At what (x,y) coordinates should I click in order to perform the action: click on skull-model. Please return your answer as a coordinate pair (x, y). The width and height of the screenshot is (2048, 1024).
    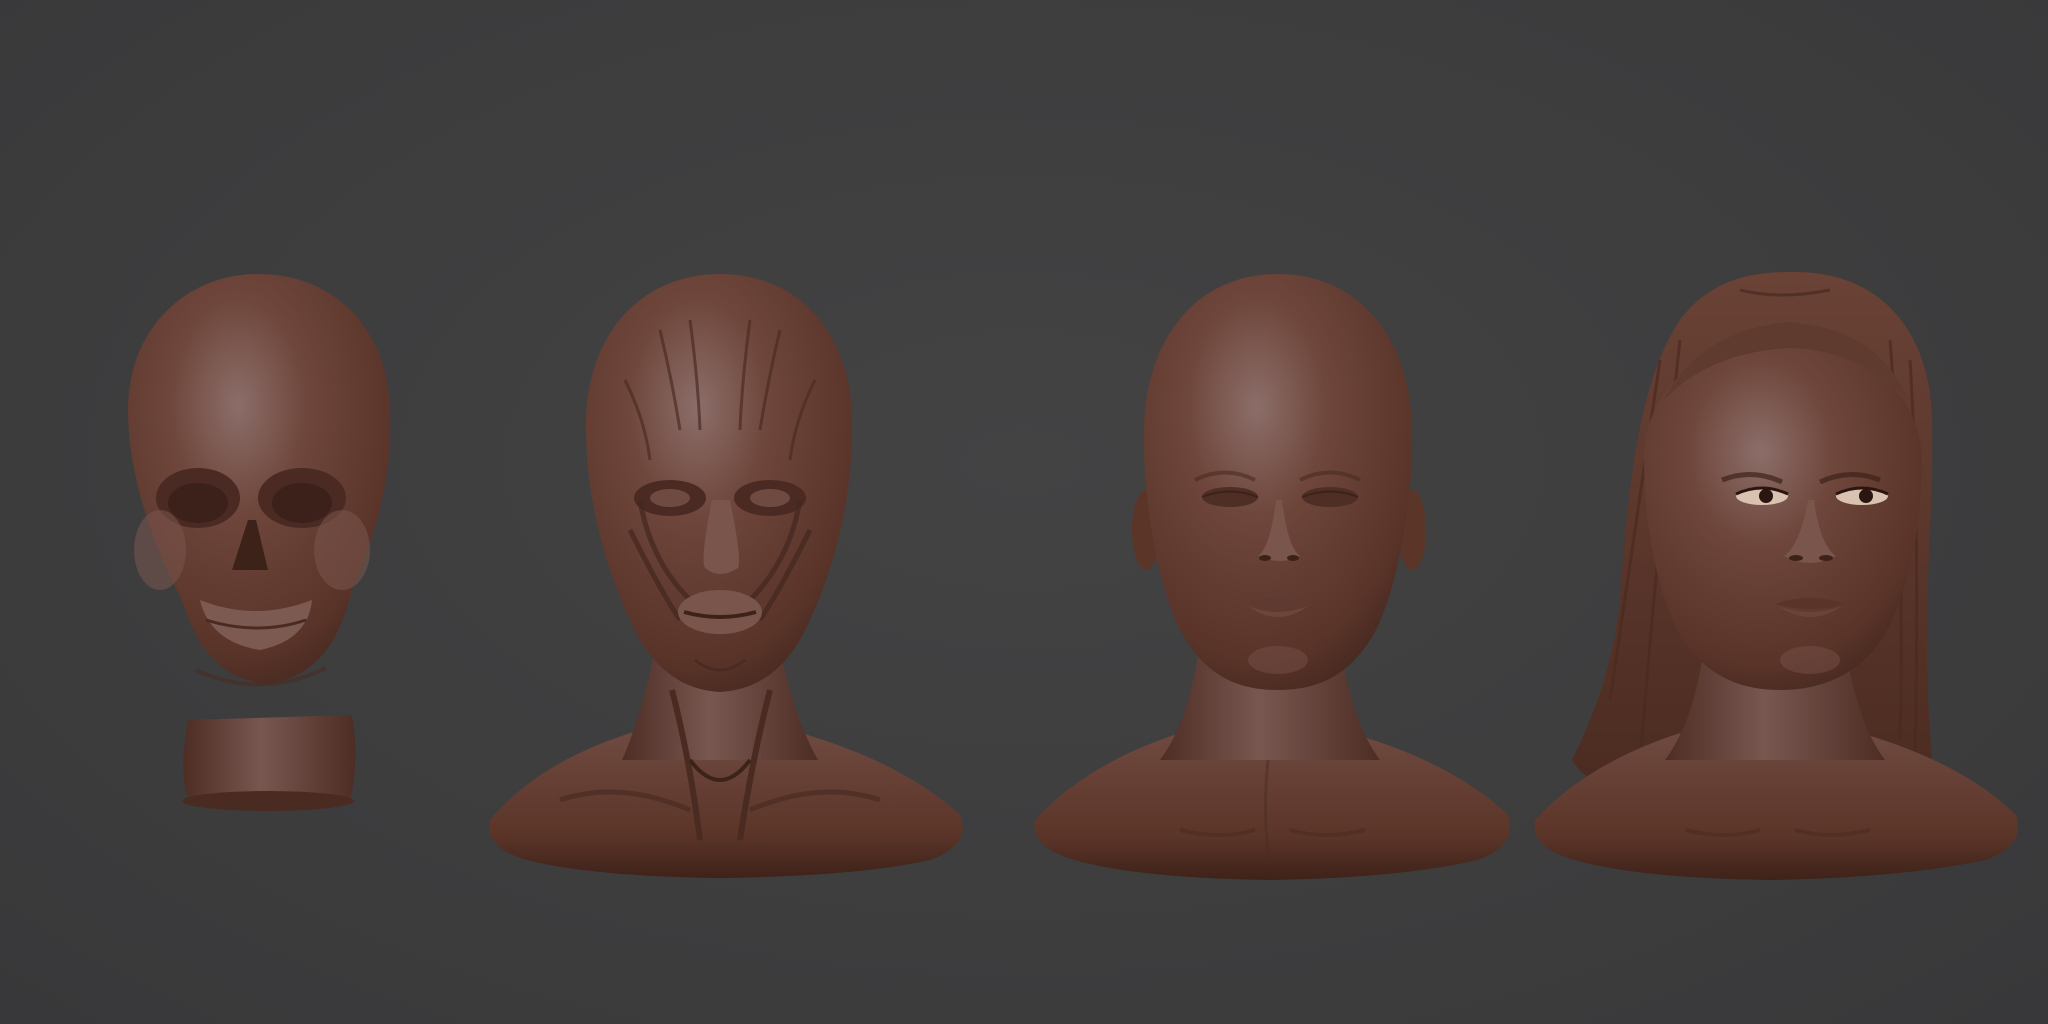
    Looking at the image, I should click on (259, 542).